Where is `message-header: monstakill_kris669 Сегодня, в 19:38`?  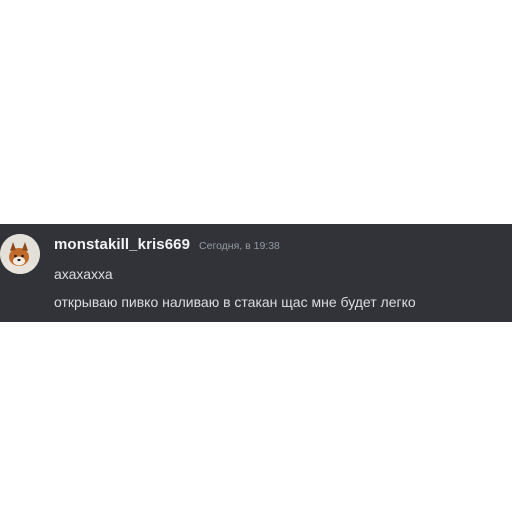 message-header: monstakill_kris669 Сегодня, в 19:38 is located at coordinates (167, 244).